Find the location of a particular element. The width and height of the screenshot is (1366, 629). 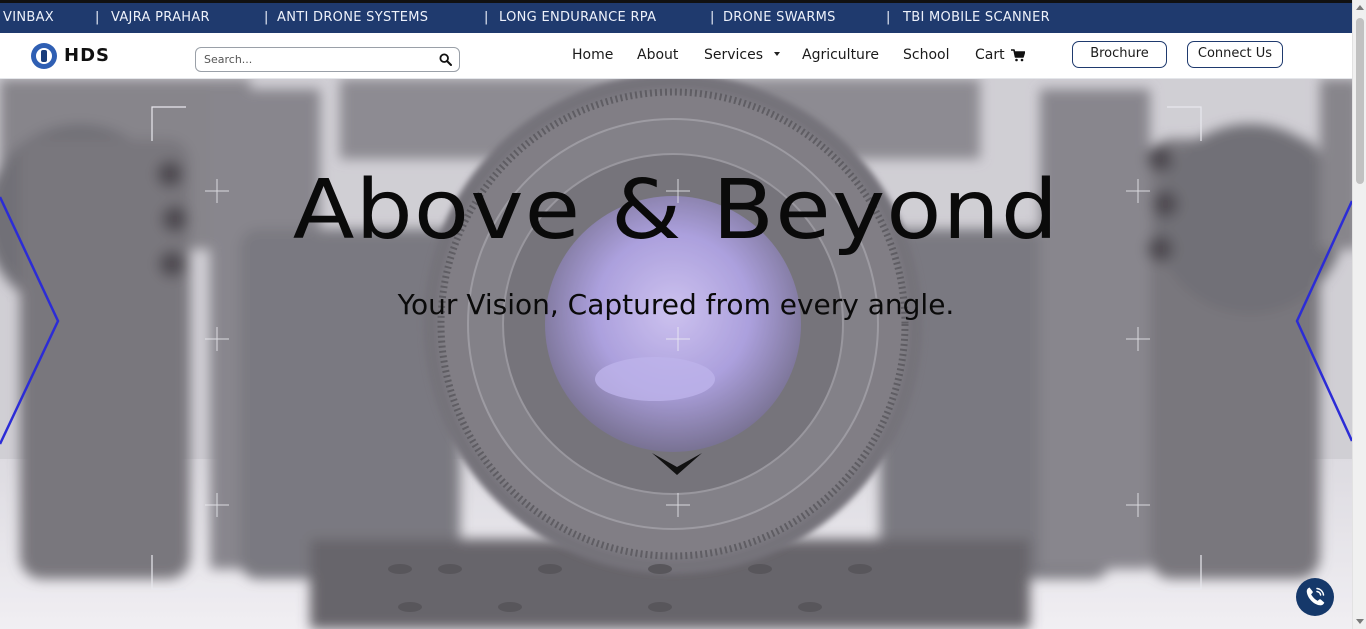

brochure-button: Brochure is located at coordinates (1119, 54).